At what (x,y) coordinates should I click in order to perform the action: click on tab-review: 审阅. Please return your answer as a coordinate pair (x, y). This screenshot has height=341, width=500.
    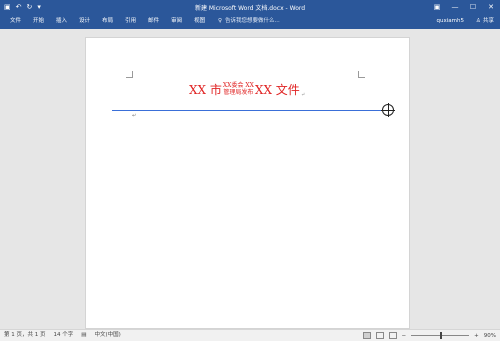
    Looking at the image, I should click on (176, 21).